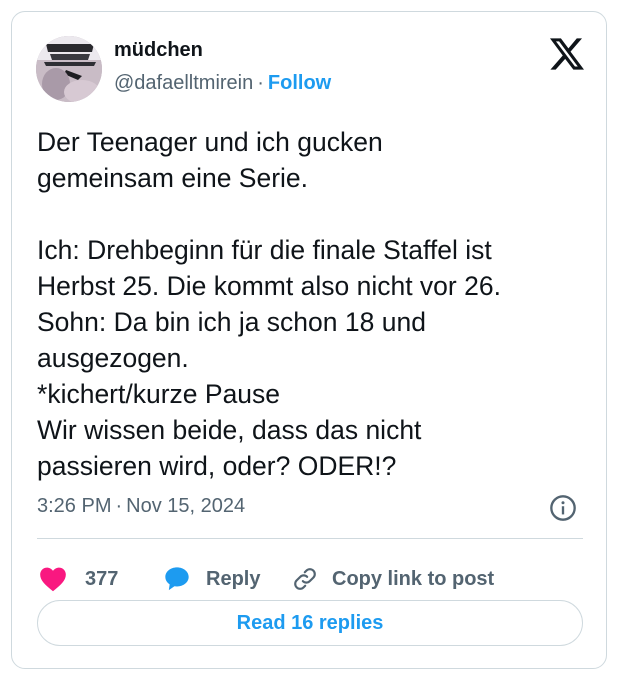 The width and height of the screenshot is (620, 682). What do you see at coordinates (563, 508) in the screenshot?
I see `info-icon` at bounding box center [563, 508].